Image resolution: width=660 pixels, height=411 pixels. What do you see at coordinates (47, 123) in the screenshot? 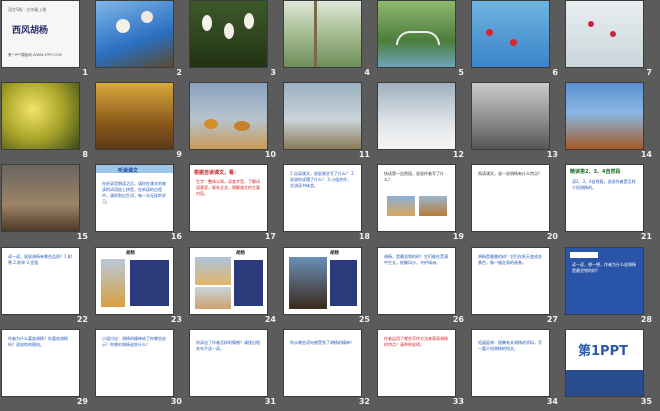
I see `slide-thumbnail-8: 8` at bounding box center [47, 123].